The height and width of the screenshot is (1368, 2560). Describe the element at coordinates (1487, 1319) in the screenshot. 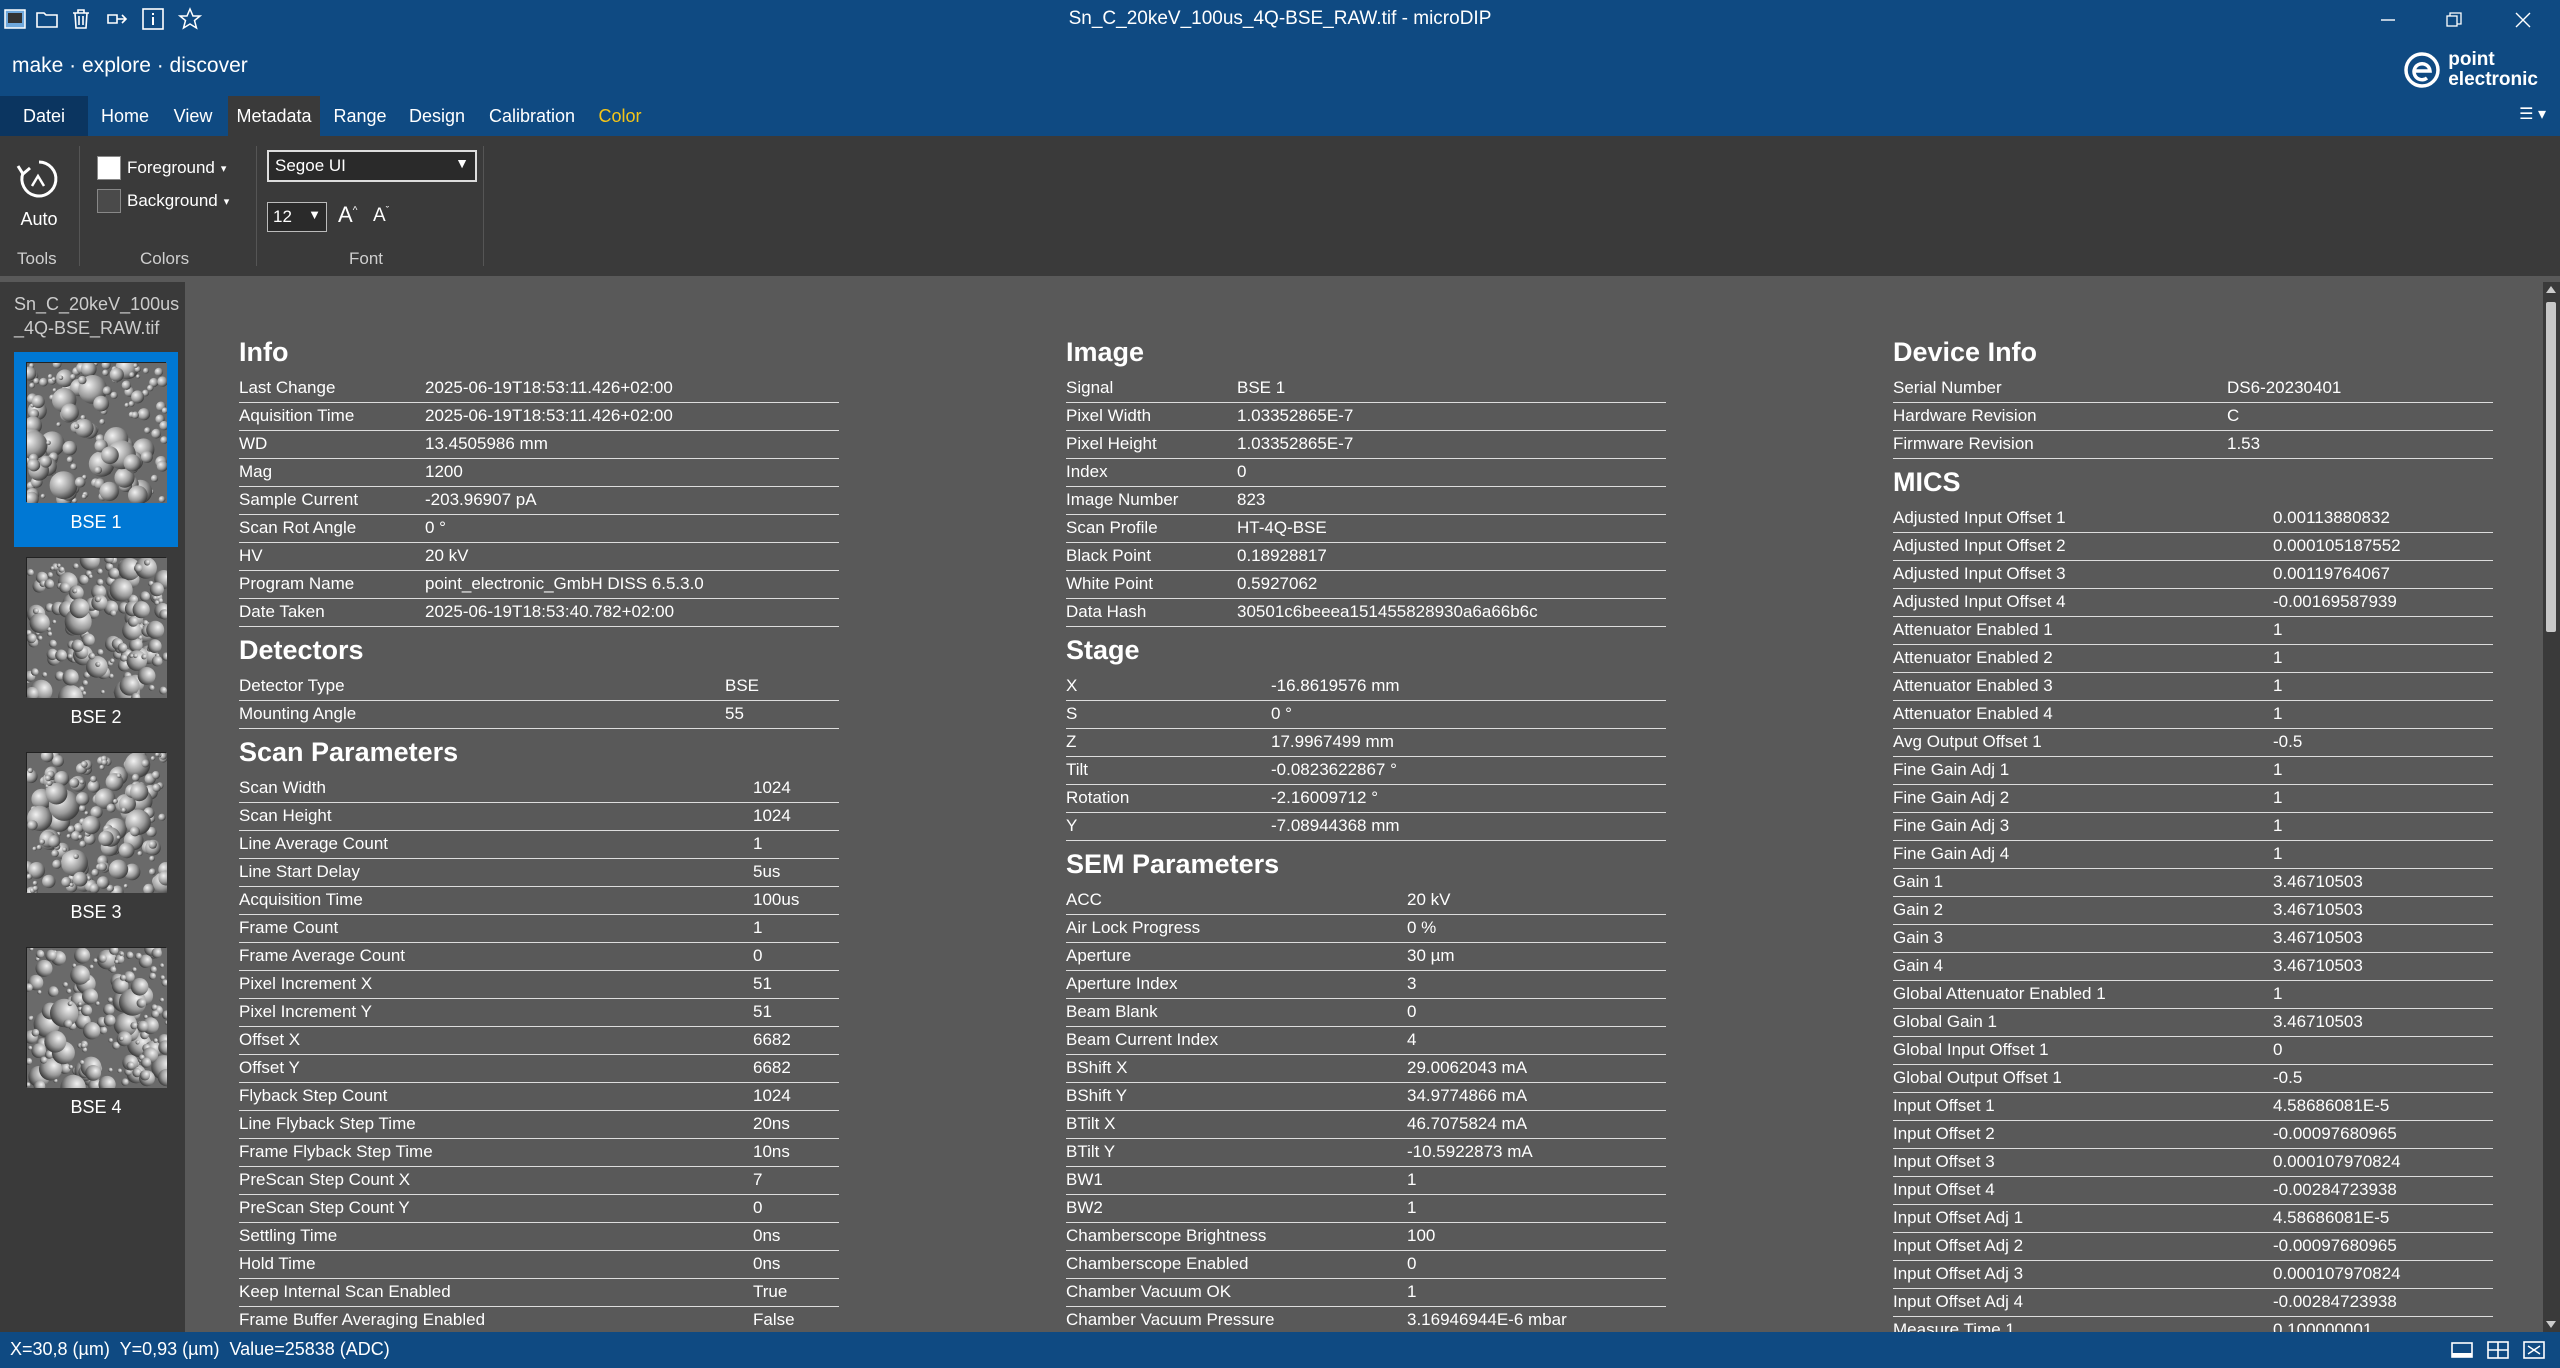

I see `metadata-value: 3.16946944E-6 mbar` at that location.